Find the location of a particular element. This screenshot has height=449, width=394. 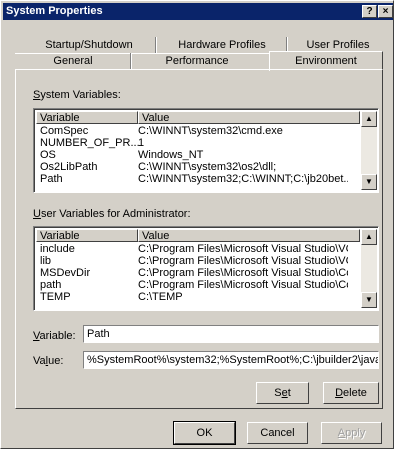

label-text: ystem Variables: is located at coordinates (80, 95).